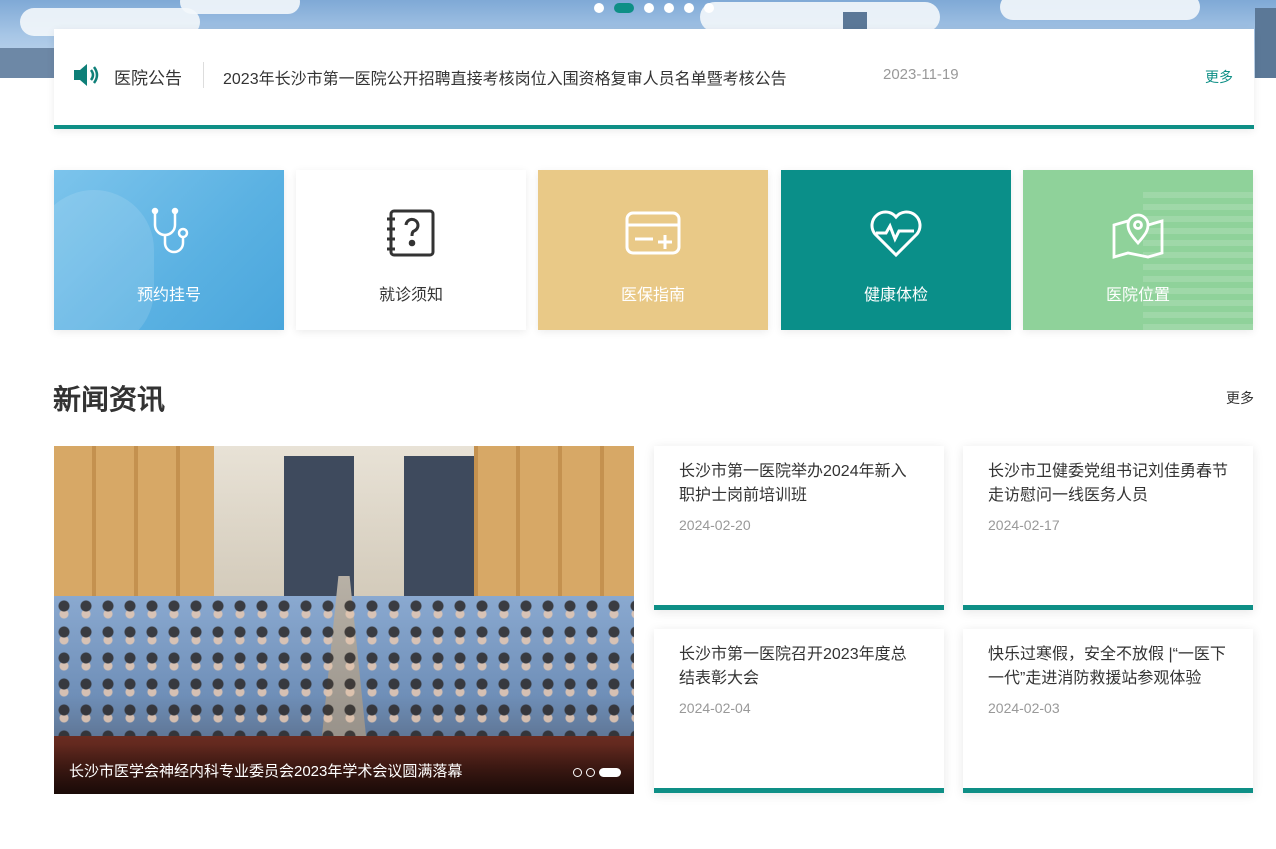 The width and height of the screenshot is (1276, 849). Describe the element at coordinates (168, 295) in the screenshot. I see `quick-link-label: 预约挂号` at that location.